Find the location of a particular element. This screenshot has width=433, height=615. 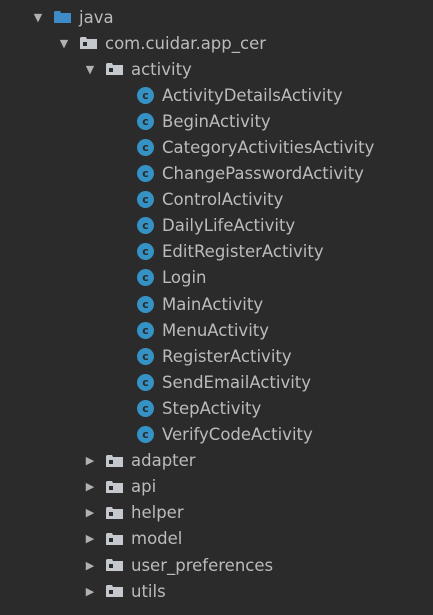

class-label: VerifyCodeActivity is located at coordinates (237, 435).